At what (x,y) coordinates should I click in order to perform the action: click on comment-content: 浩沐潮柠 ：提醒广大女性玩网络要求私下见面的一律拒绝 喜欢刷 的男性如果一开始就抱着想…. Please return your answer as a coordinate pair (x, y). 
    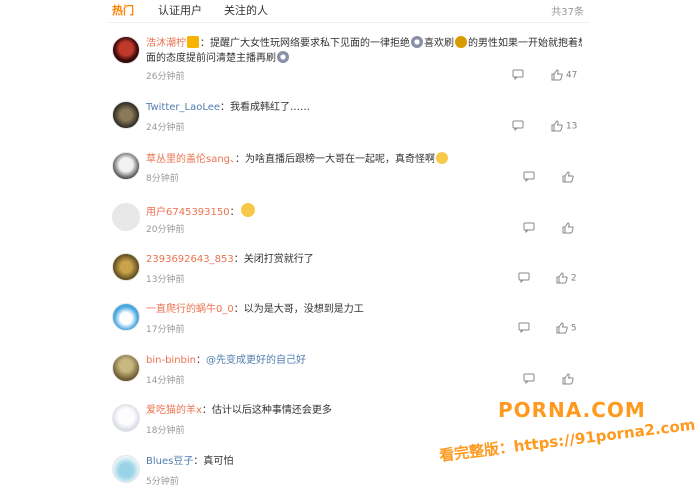
    Looking at the image, I should click on (364, 43).